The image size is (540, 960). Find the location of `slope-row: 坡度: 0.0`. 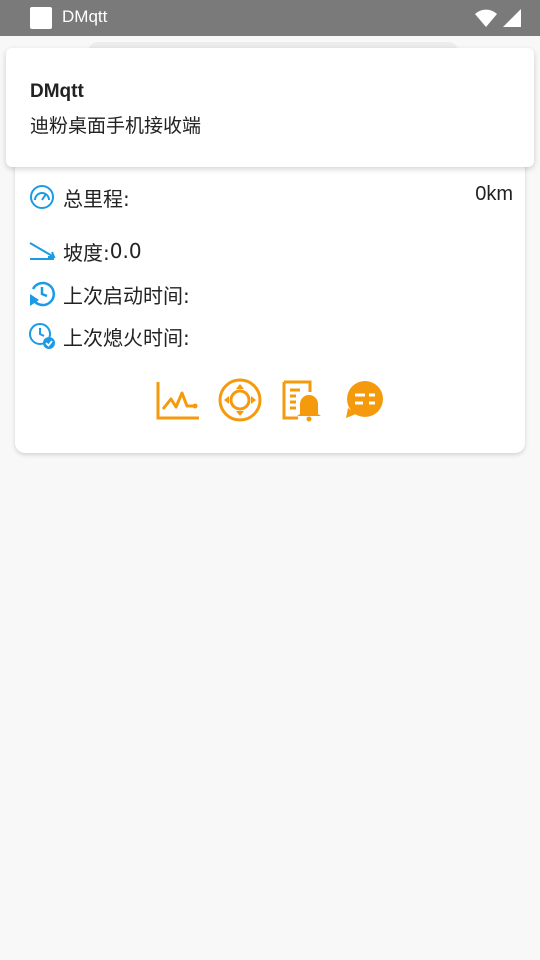

slope-row: 坡度: 0.0 is located at coordinates (84, 251).